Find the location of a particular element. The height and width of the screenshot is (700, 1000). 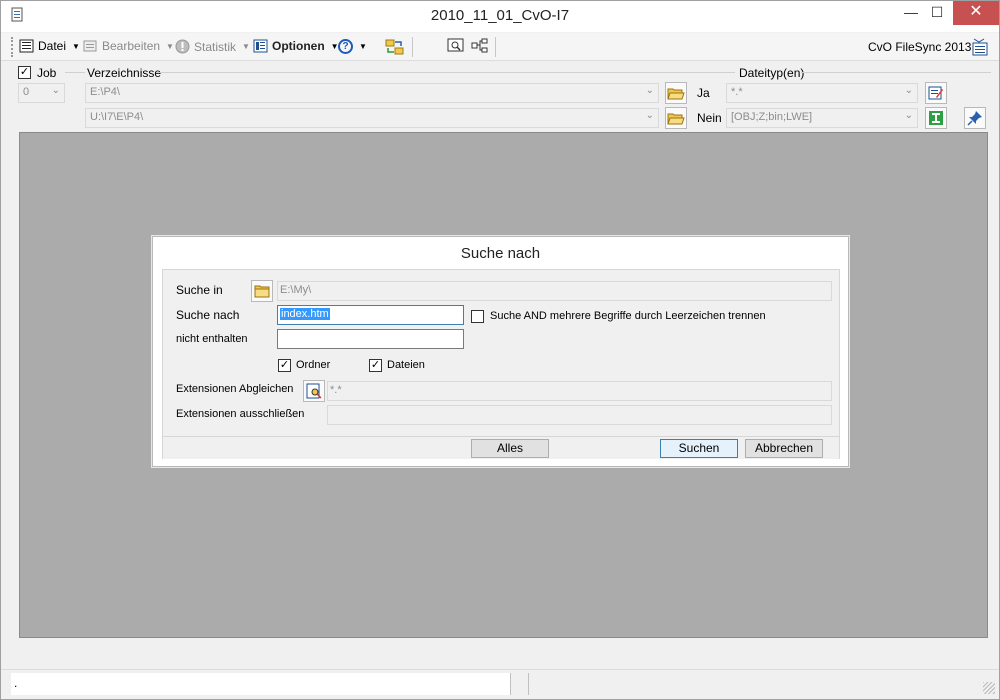

browse-search-folder-button is located at coordinates (262, 291).